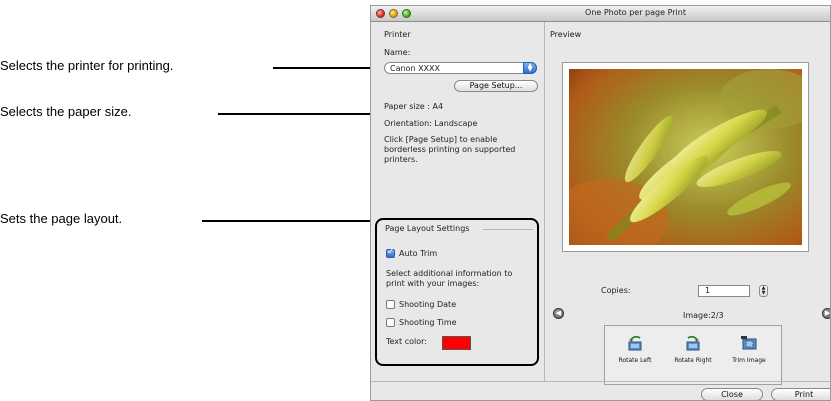 The width and height of the screenshot is (831, 401). What do you see at coordinates (749, 356) in the screenshot?
I see `trim-image-button: Trim Image` at bounding box center [749, 356].